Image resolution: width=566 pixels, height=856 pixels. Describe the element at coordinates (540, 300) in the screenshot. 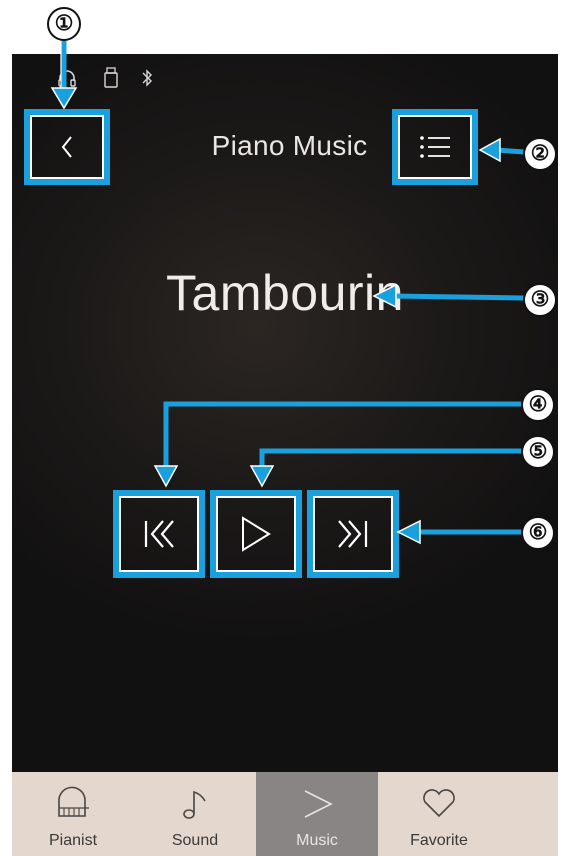

I see `callout-3: ③` at that location.